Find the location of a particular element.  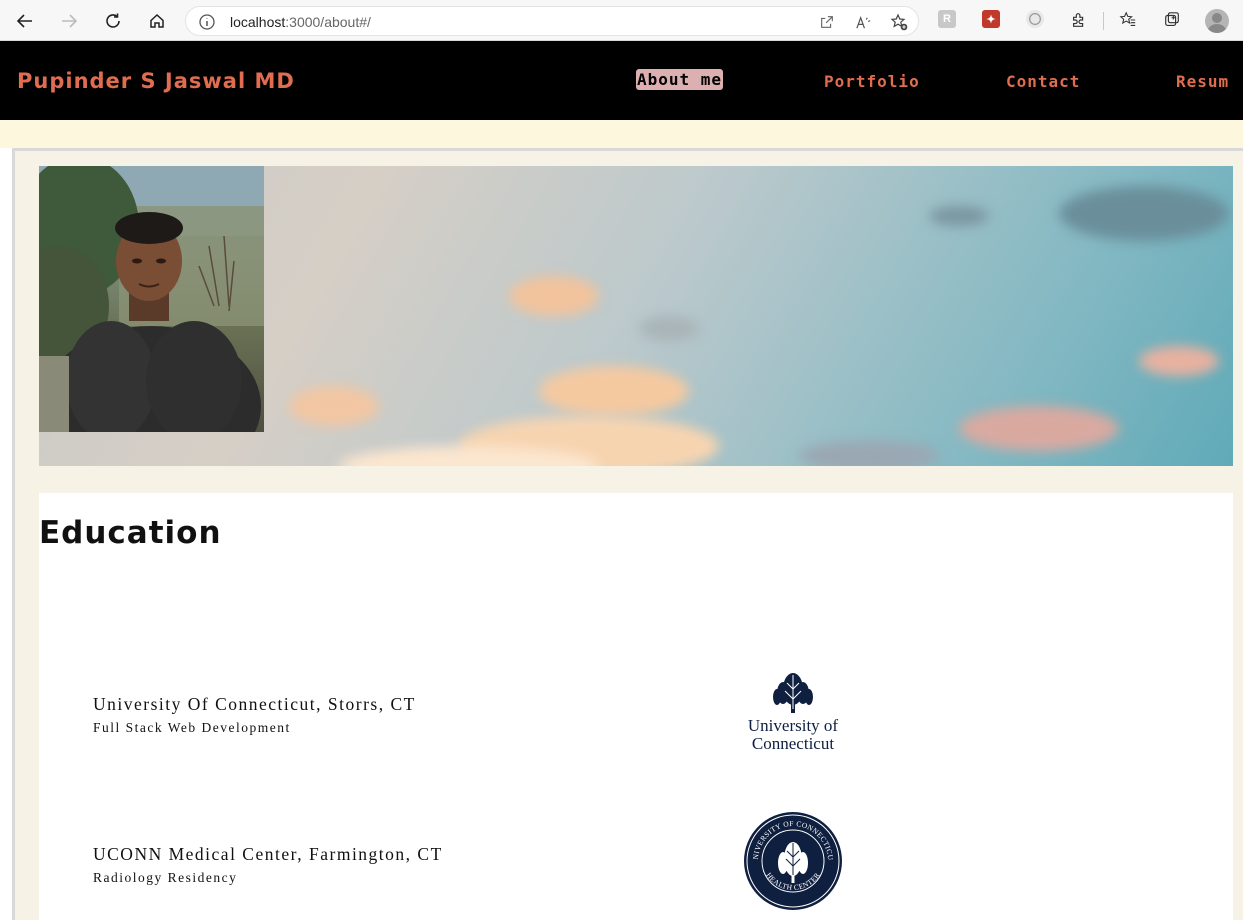

favorites-icon is located at coordinates (1128, 20).